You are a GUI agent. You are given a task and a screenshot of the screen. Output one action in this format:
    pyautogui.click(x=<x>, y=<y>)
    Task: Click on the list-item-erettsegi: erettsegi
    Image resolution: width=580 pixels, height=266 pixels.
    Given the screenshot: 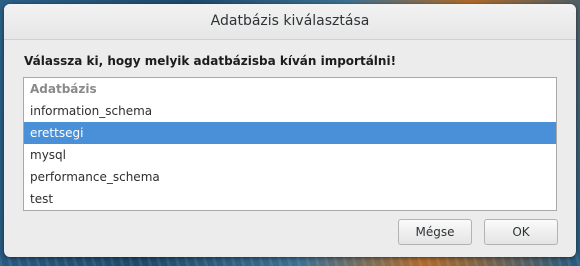 What is the action you would take?
    pyautogui.click(x=290, y=133)
    